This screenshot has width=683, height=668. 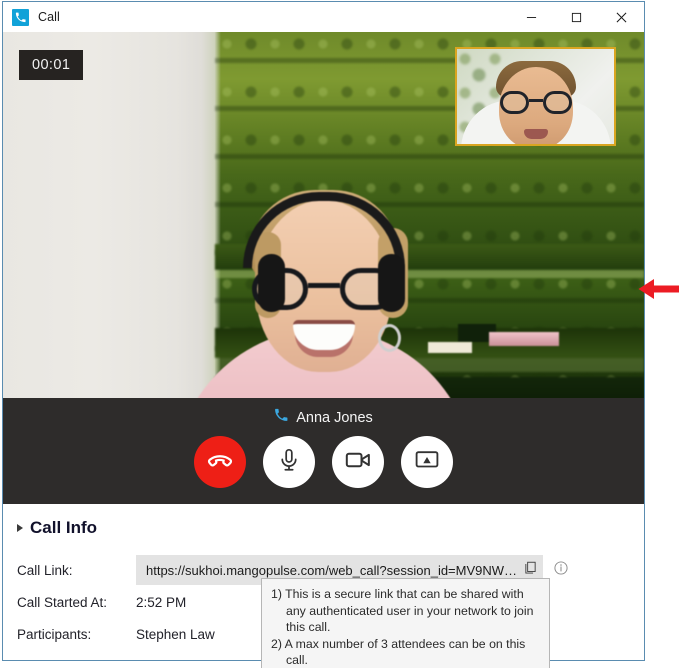 I want to click on info-circle-icon, so click(x=561, y=570).